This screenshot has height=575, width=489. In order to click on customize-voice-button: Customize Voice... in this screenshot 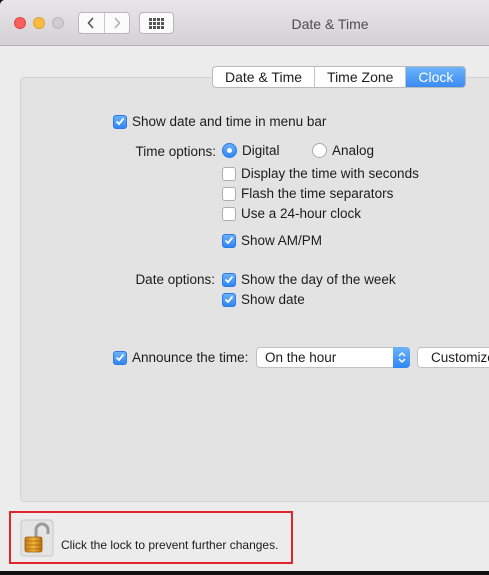, I will do `click(453, 357)`.